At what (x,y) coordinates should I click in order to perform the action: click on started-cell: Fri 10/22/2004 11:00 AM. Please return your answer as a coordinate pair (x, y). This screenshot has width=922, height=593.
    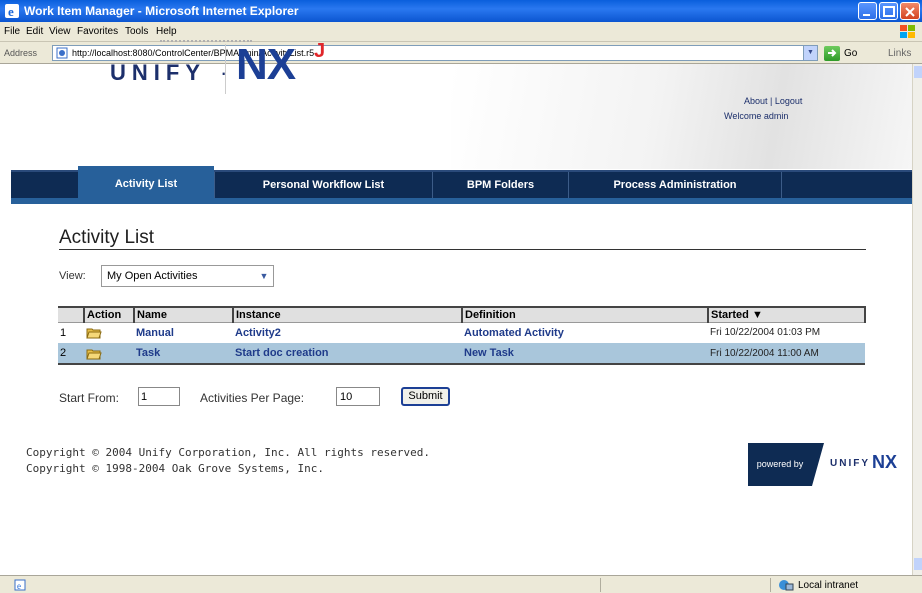
    Looking at the image, I should click on (786, 354).